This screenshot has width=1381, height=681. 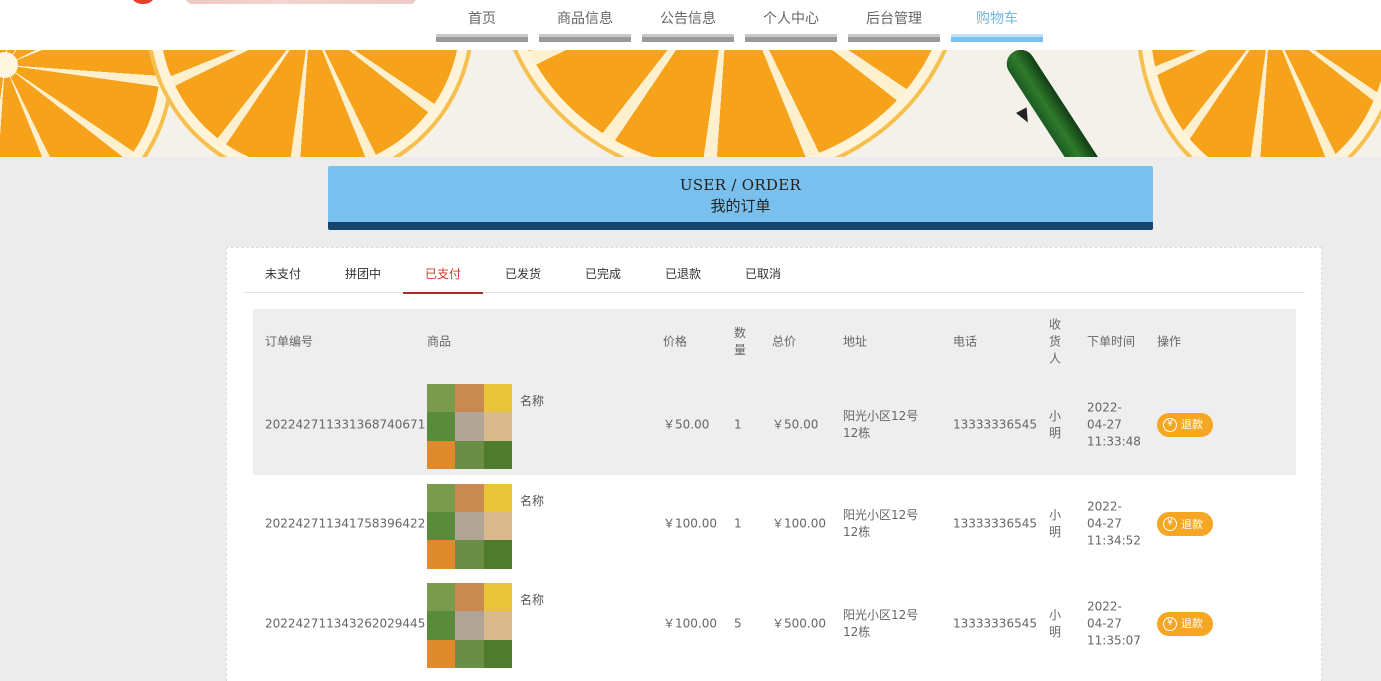 What do you see at coordinates (784, 341) in the screenshot?
I see `column-header-total: 总价` at bounding box center [784, 341].